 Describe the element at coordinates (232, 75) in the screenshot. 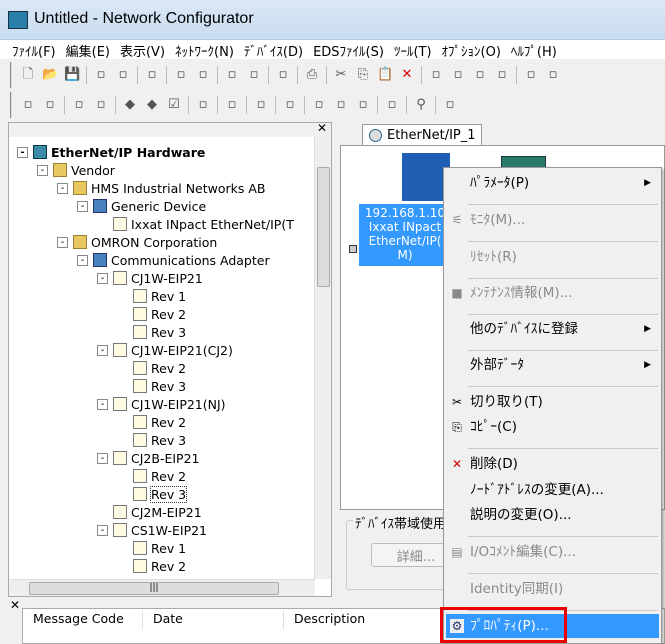

I see `download-icon: ▫` at that location.